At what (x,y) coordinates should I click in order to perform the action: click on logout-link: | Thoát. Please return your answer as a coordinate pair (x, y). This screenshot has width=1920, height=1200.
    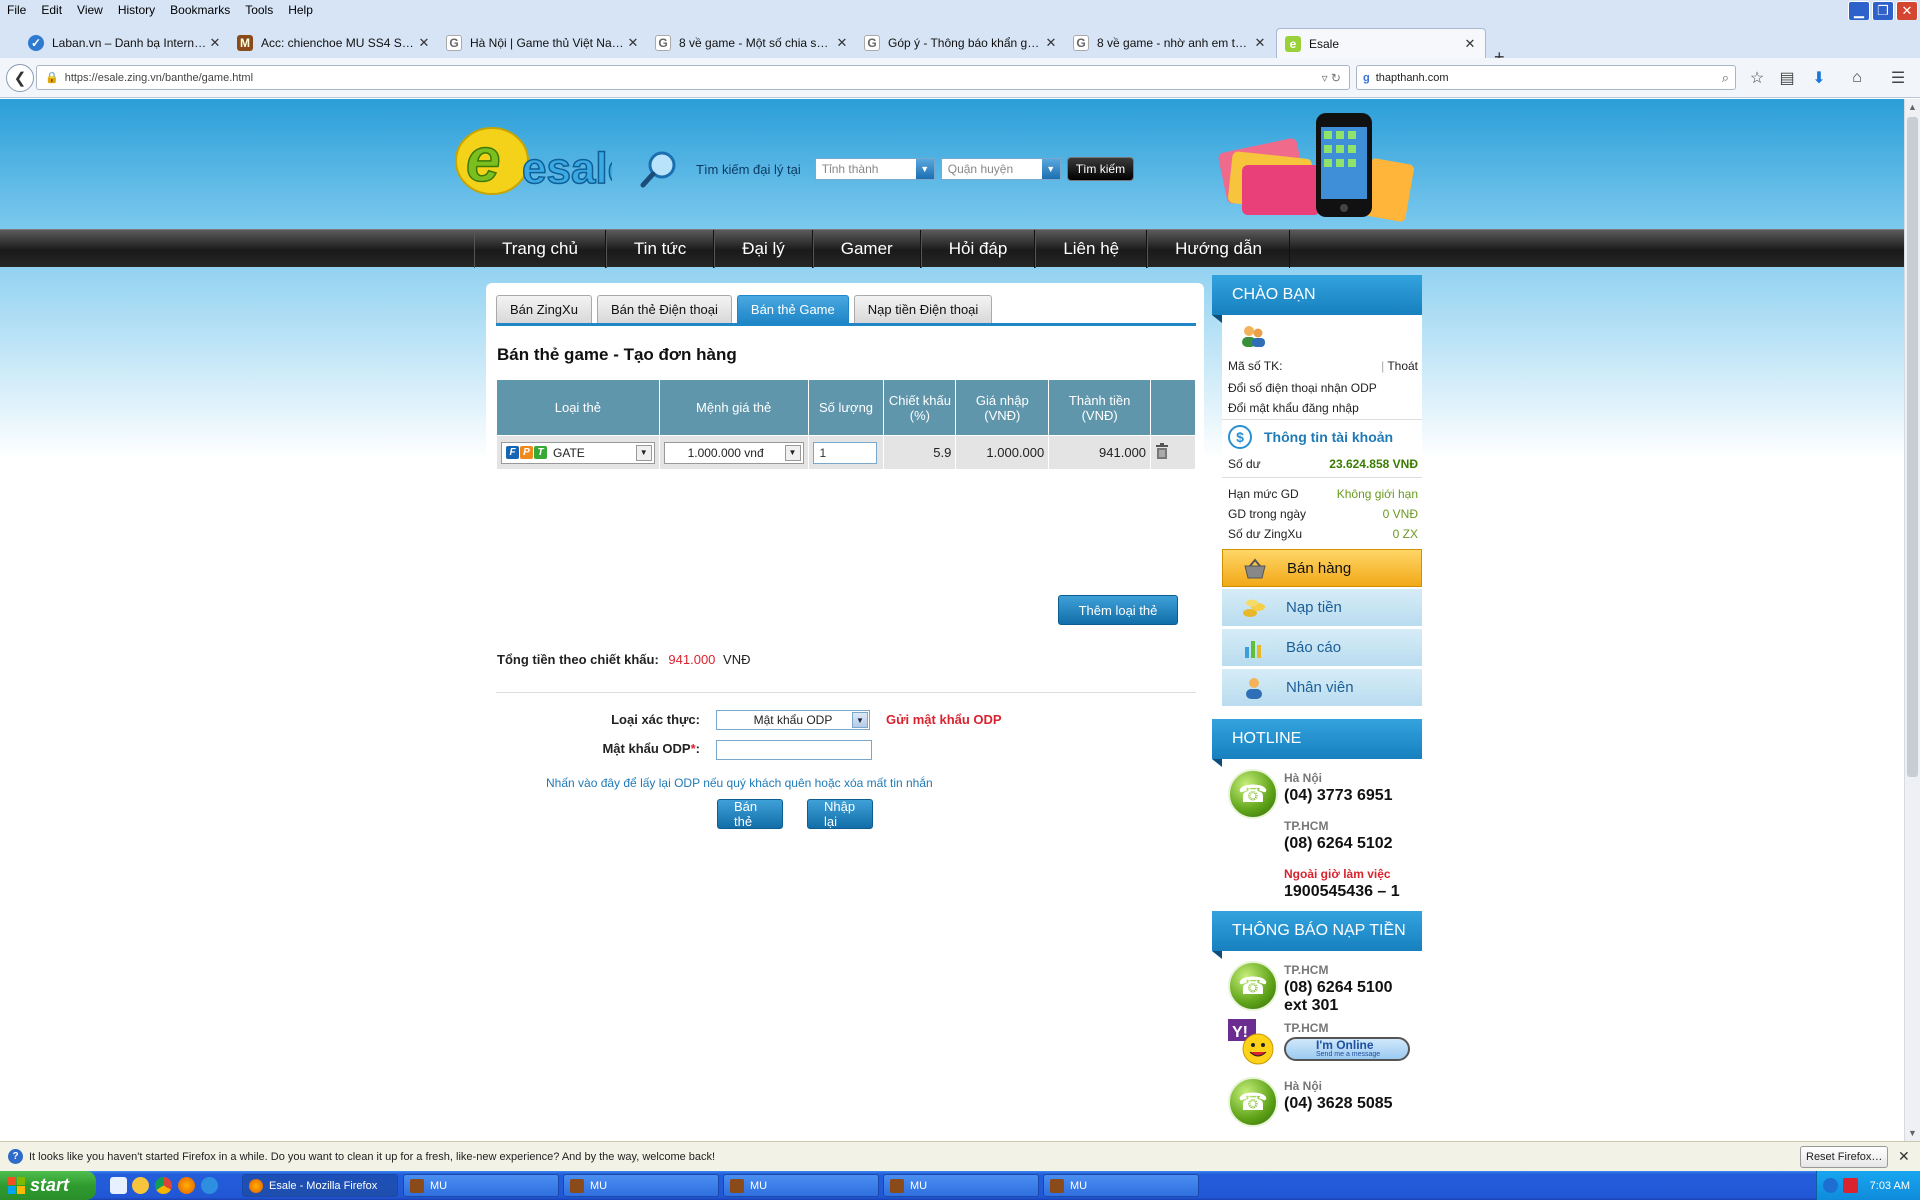
    Looking at the image, I should click on (1399, 366).